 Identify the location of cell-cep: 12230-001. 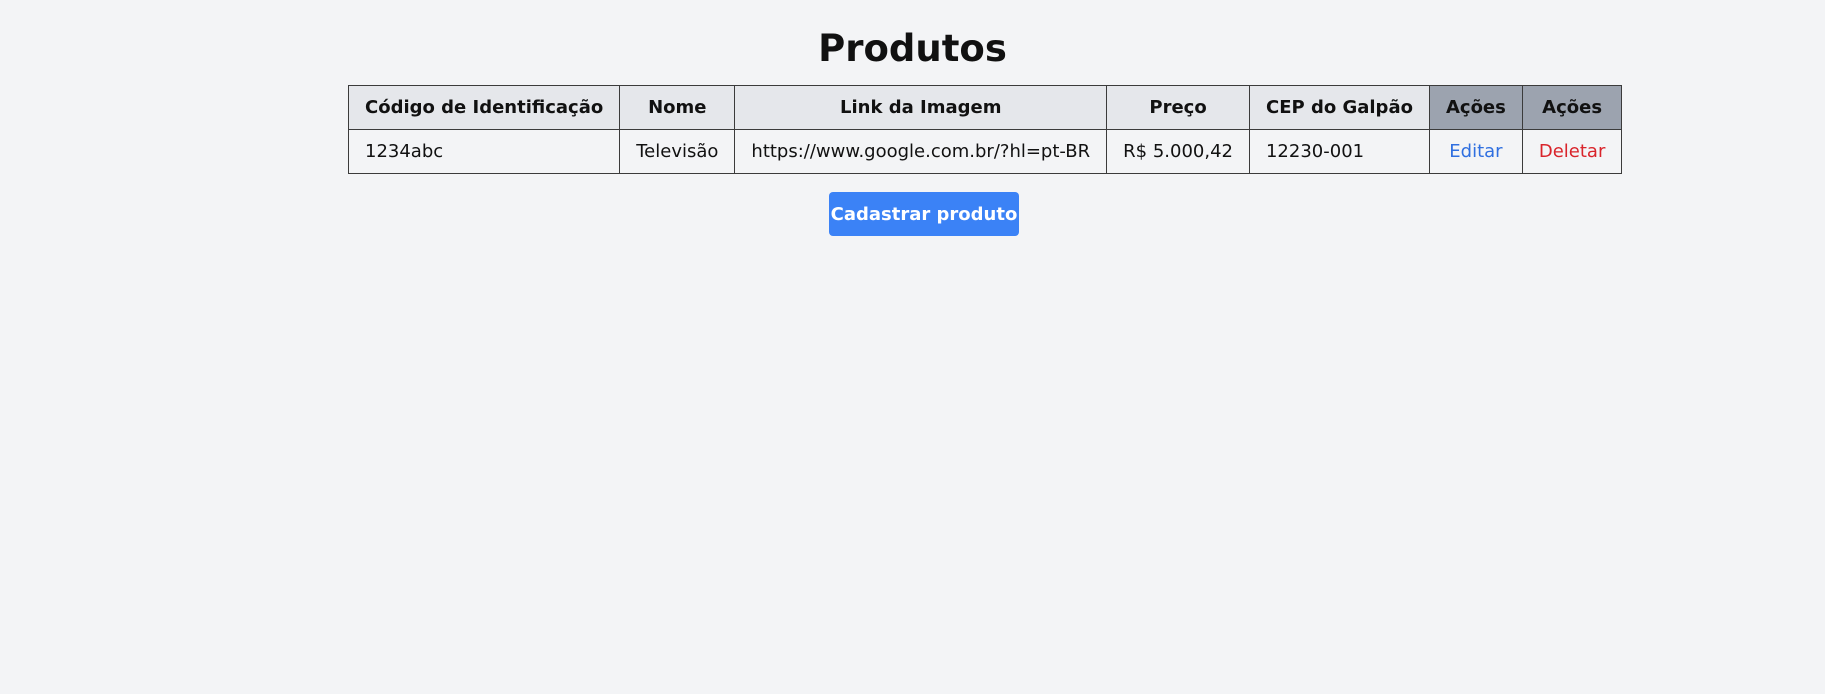
(1339, 151).